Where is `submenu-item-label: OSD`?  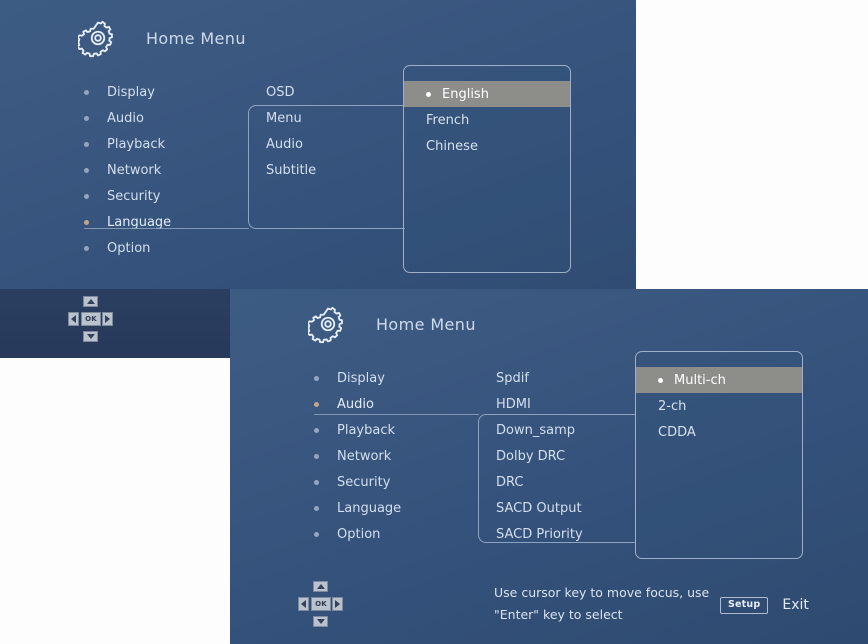
submenu-item-label: OSD is located at coordinates (280, 92).